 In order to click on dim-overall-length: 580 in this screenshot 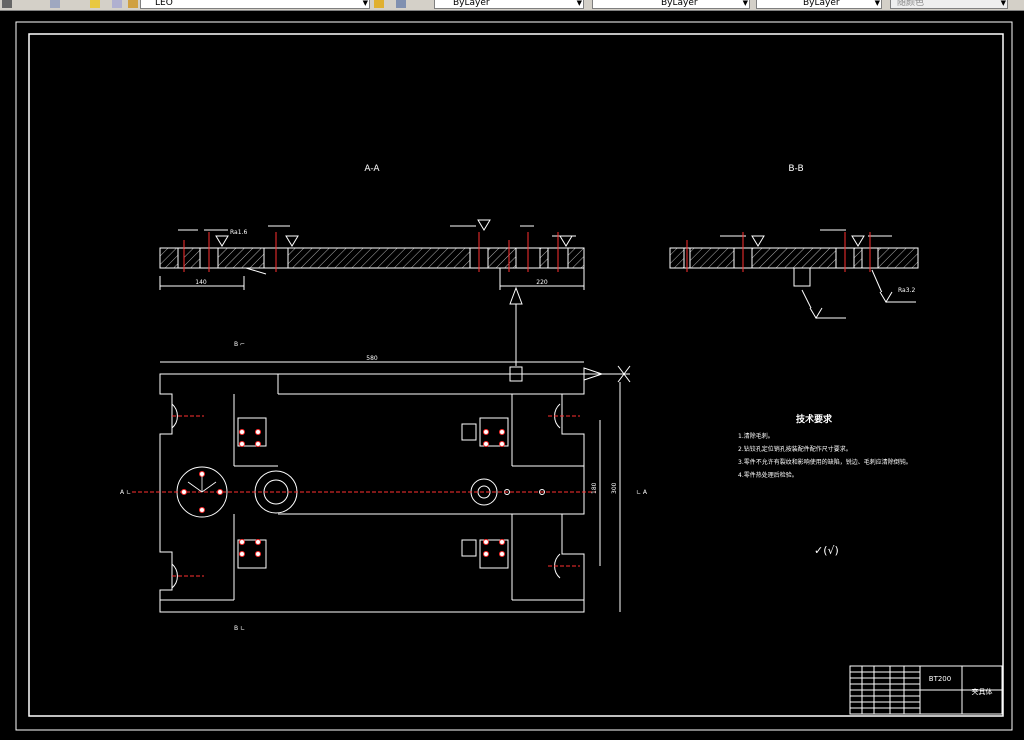, I will do `click(372, 358)`.